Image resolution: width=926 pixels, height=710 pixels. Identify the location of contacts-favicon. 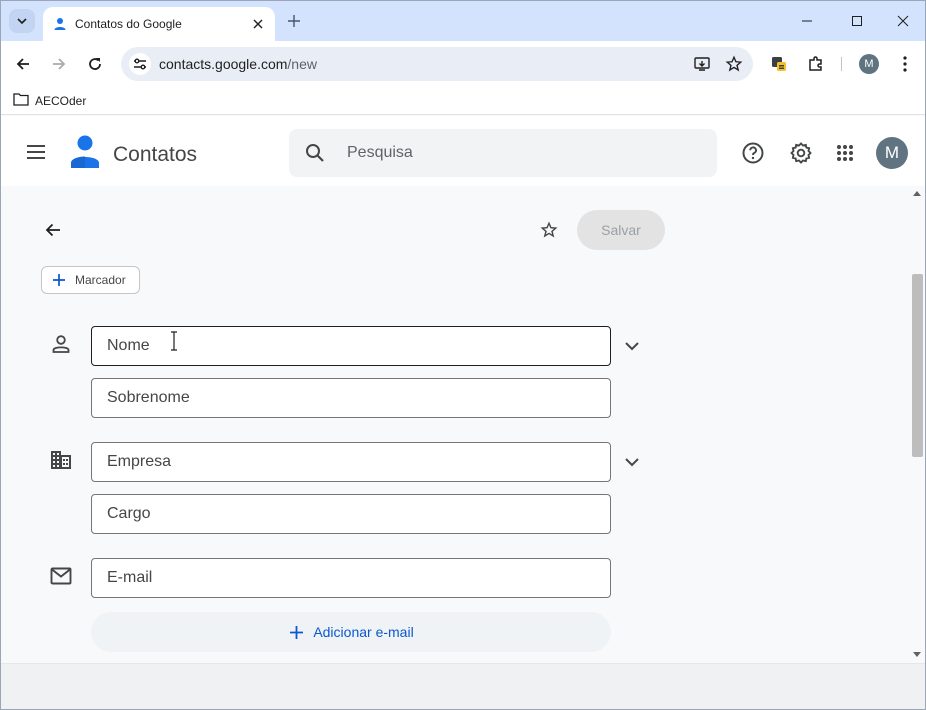
(60, 24).